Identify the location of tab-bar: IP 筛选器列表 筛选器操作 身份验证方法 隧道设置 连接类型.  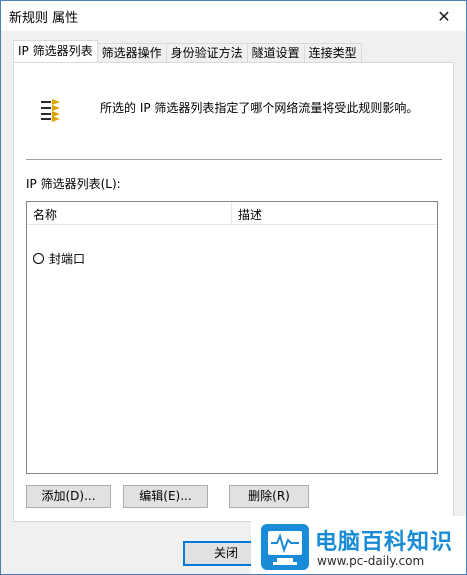
(187, 51).